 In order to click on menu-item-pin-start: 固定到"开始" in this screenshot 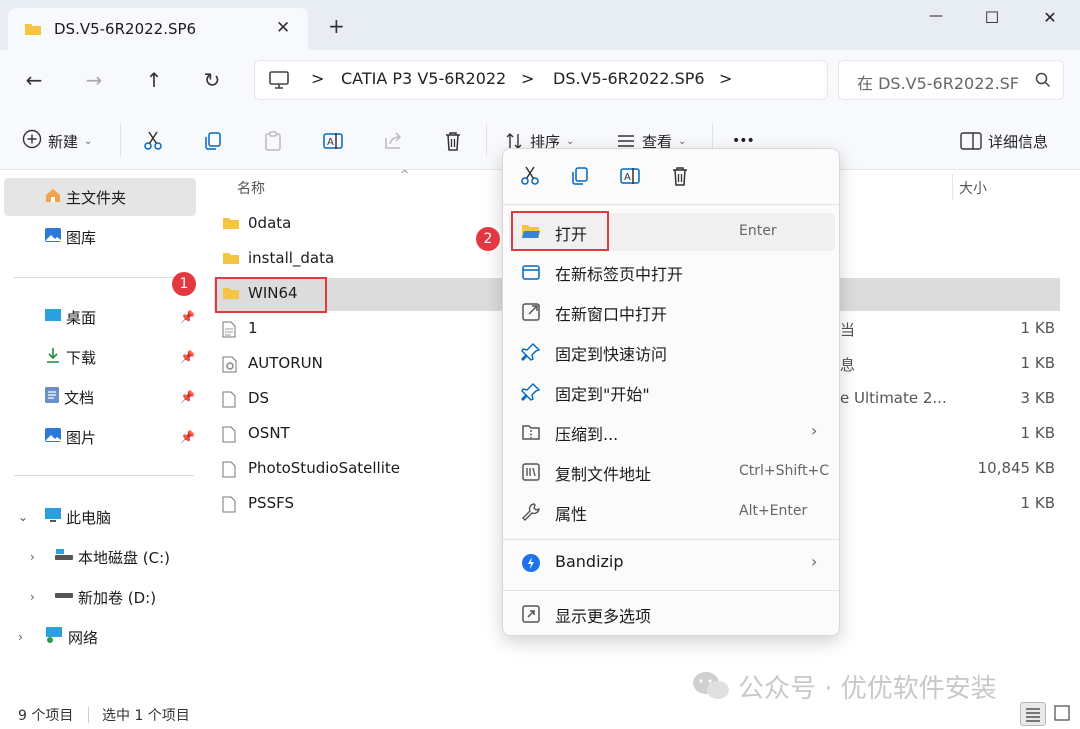, I will do `click(672, 392)`.